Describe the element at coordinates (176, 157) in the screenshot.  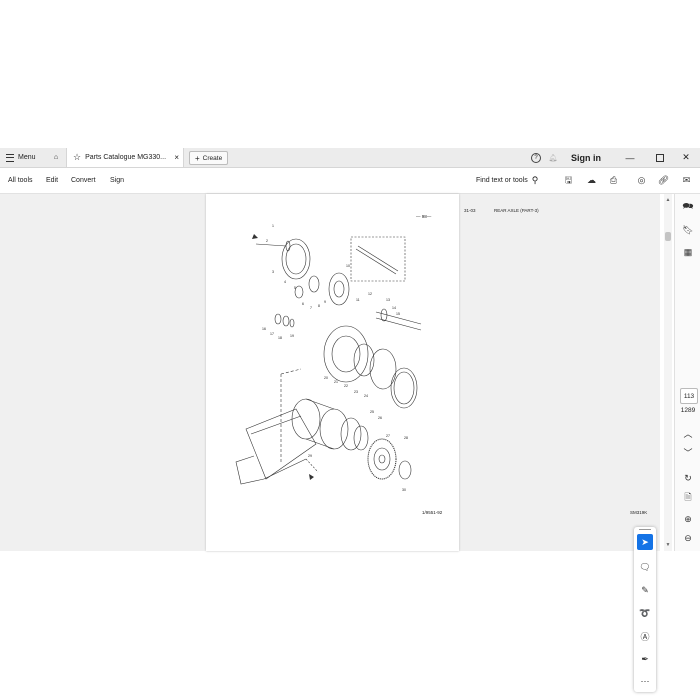
I see `tab-close-icon: ×` at that location.